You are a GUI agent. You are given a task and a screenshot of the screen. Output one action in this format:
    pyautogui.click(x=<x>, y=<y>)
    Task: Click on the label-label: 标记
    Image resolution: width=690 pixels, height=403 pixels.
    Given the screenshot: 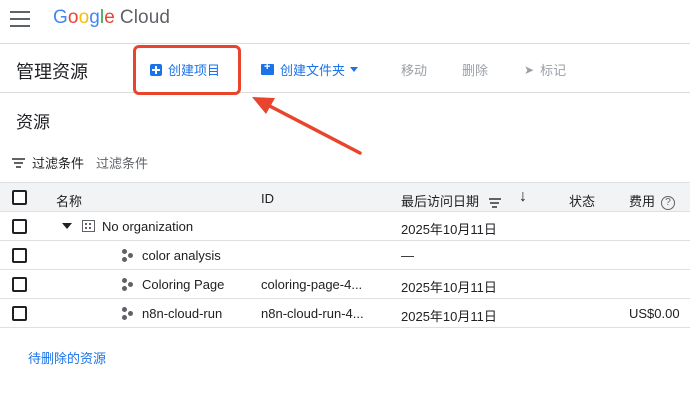 What is the action you would take?
    pyautogui.click(x=553, y=70)
    